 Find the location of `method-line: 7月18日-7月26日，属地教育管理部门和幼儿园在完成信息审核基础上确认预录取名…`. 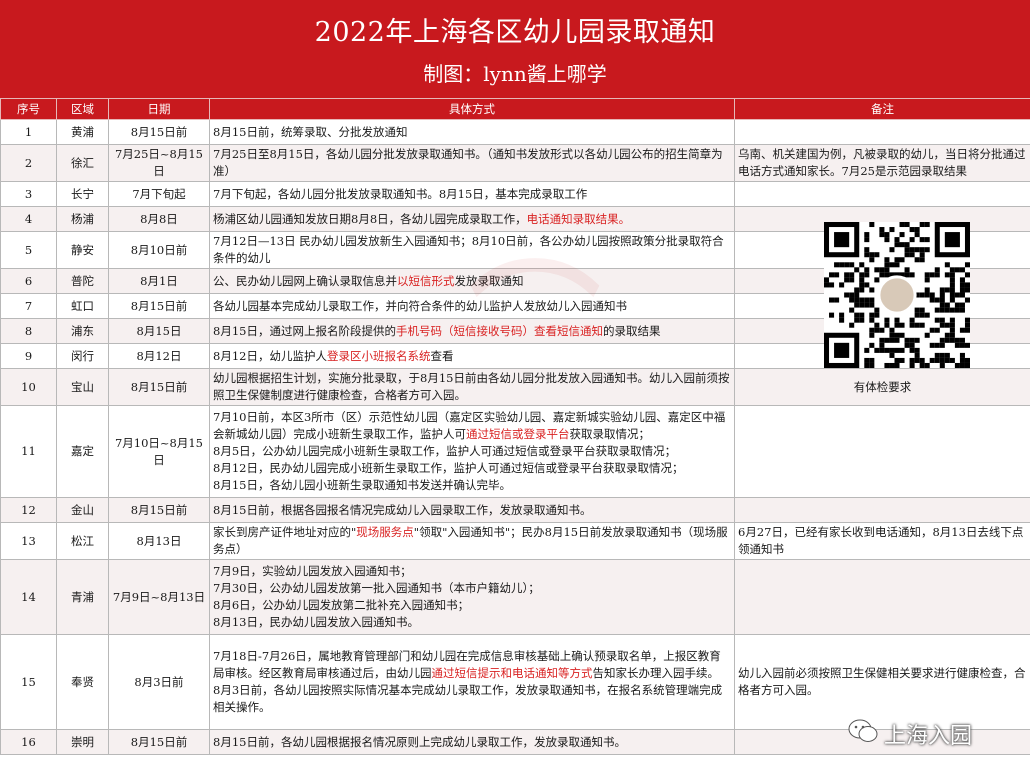

method-line: 7月18日-7月26日，属地教育管理部门和幼儿园在完成信息审核基础上确认预录取名… is located at coordinates (472, 665).